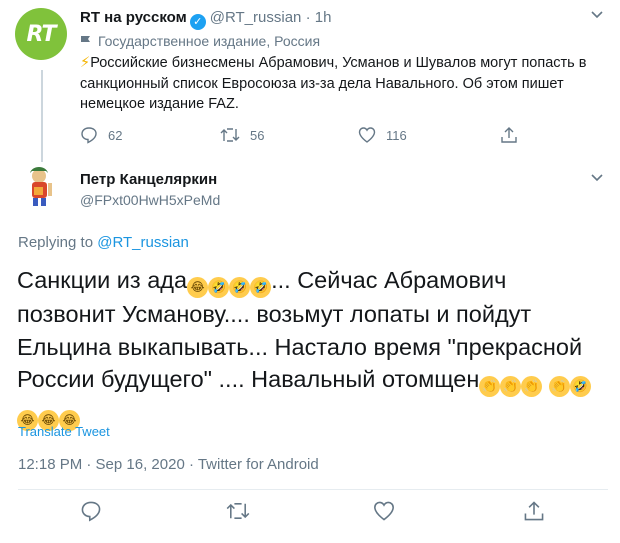  Describe the element at coordinates (242, 135) in the screenshot. I see `retweet-button: 56` at that location.